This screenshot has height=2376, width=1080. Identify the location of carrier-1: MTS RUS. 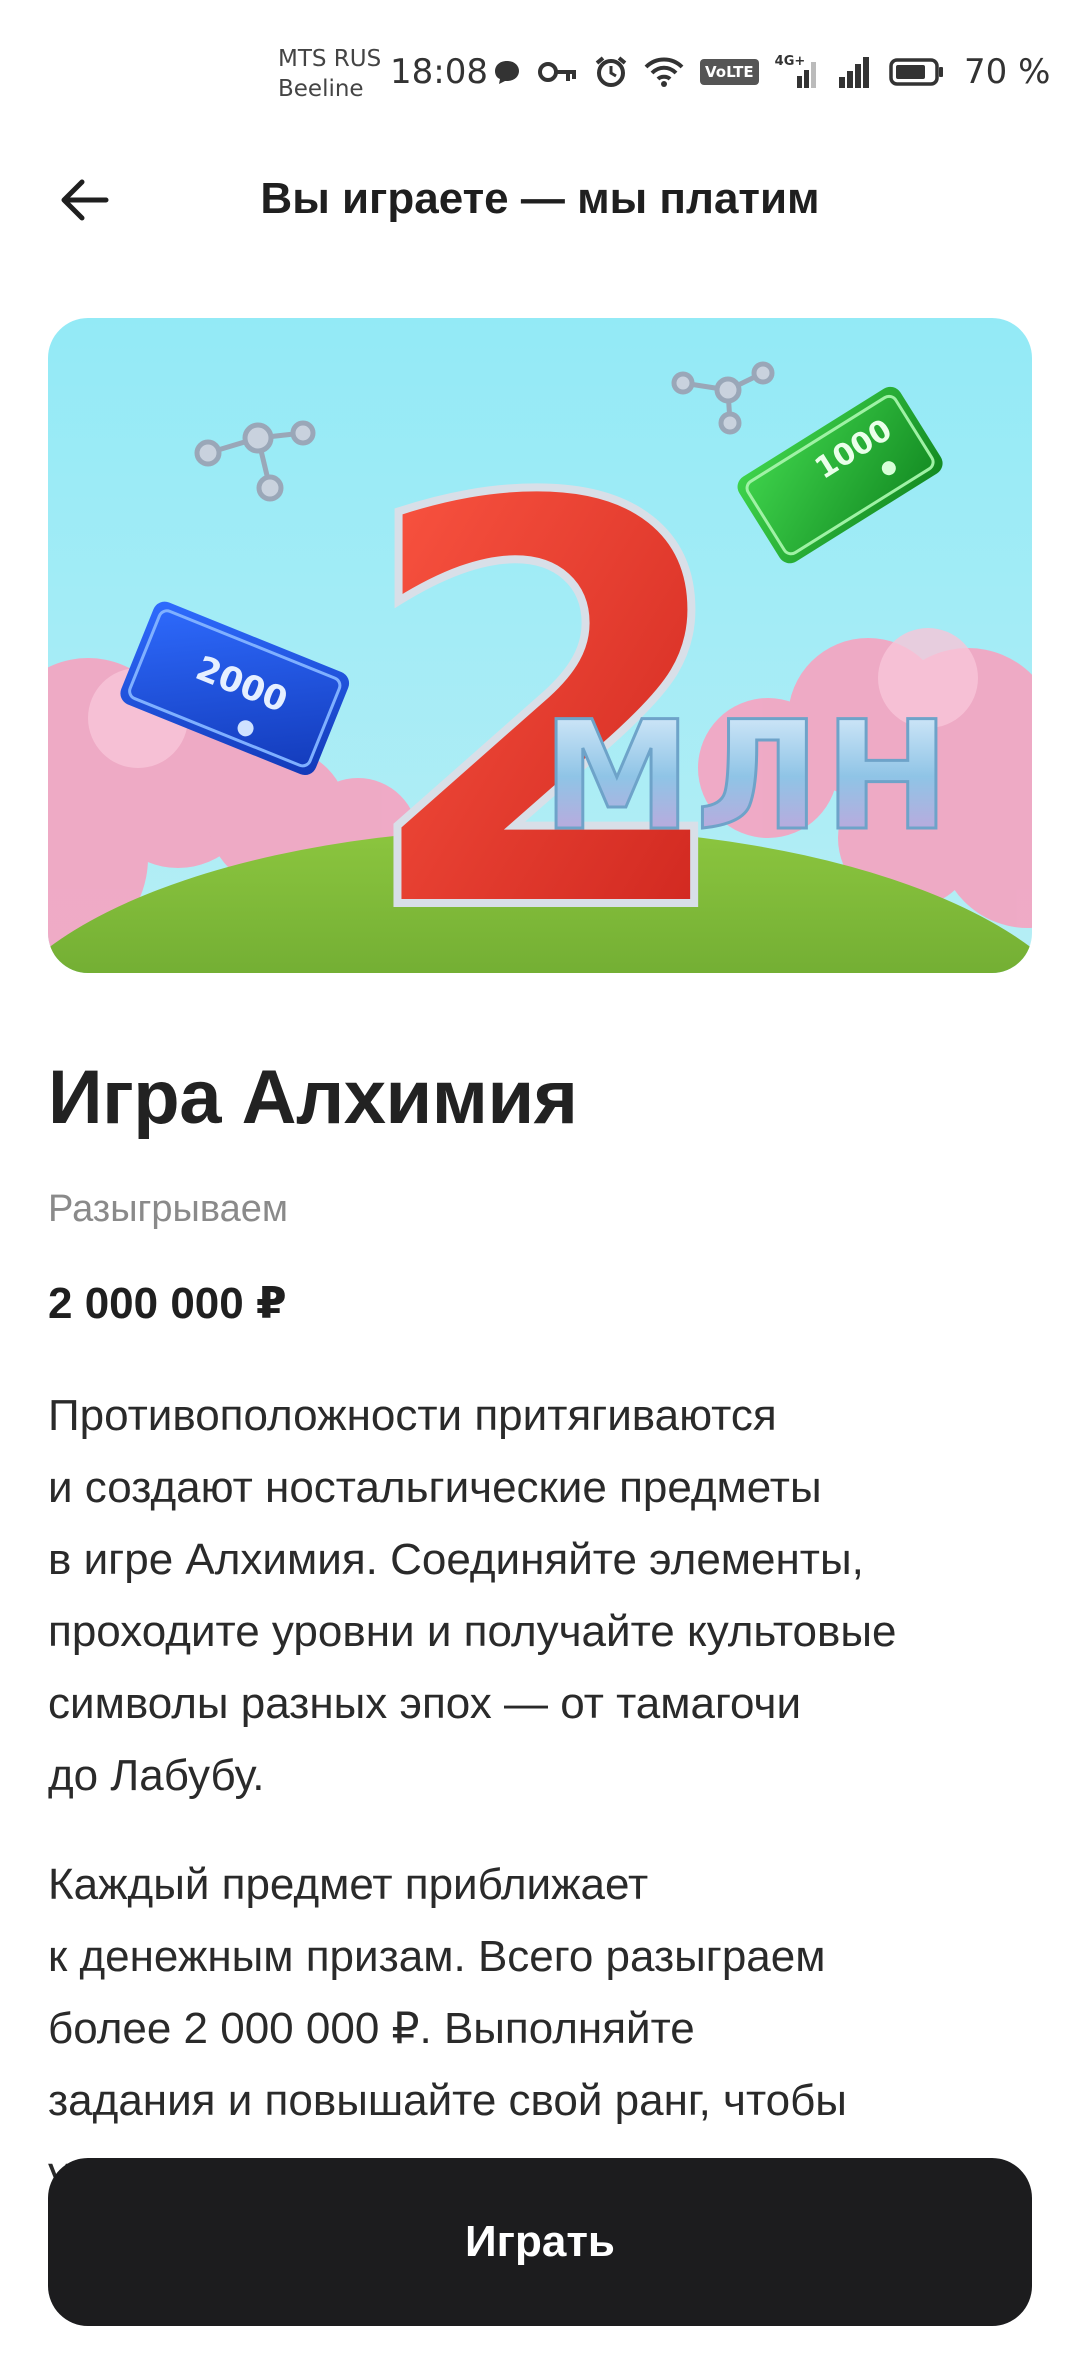
(330, 59).